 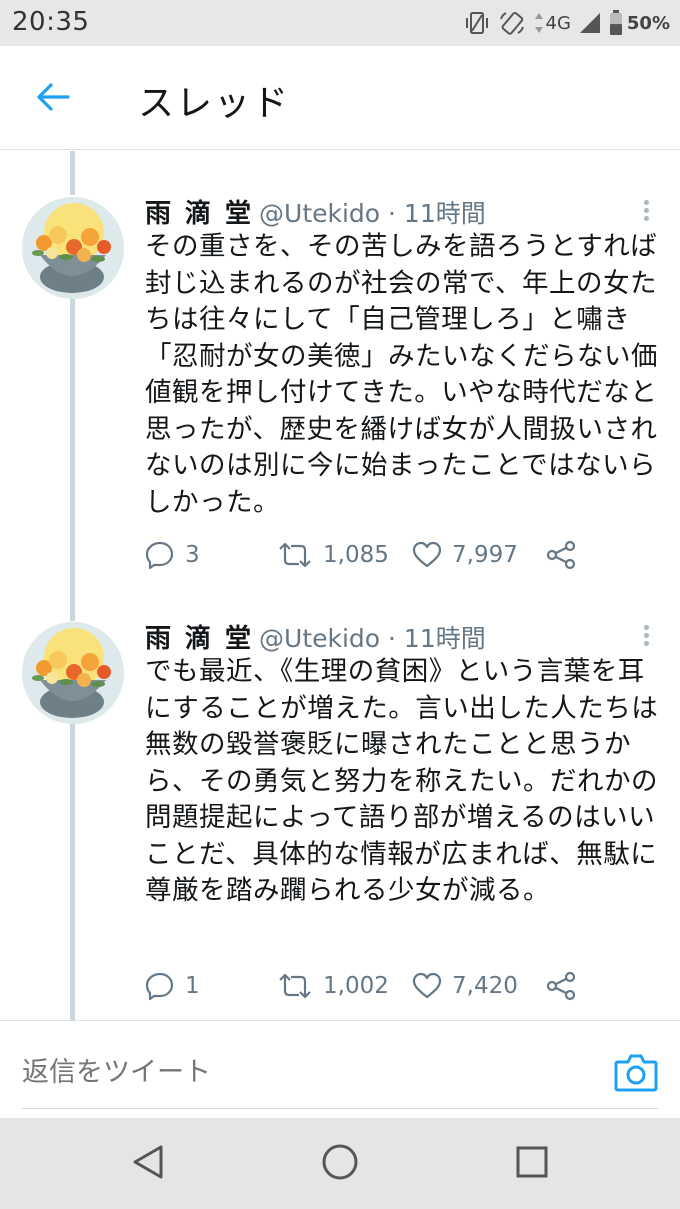 I want to click on camera-icon, so click(x=636, y=1075).